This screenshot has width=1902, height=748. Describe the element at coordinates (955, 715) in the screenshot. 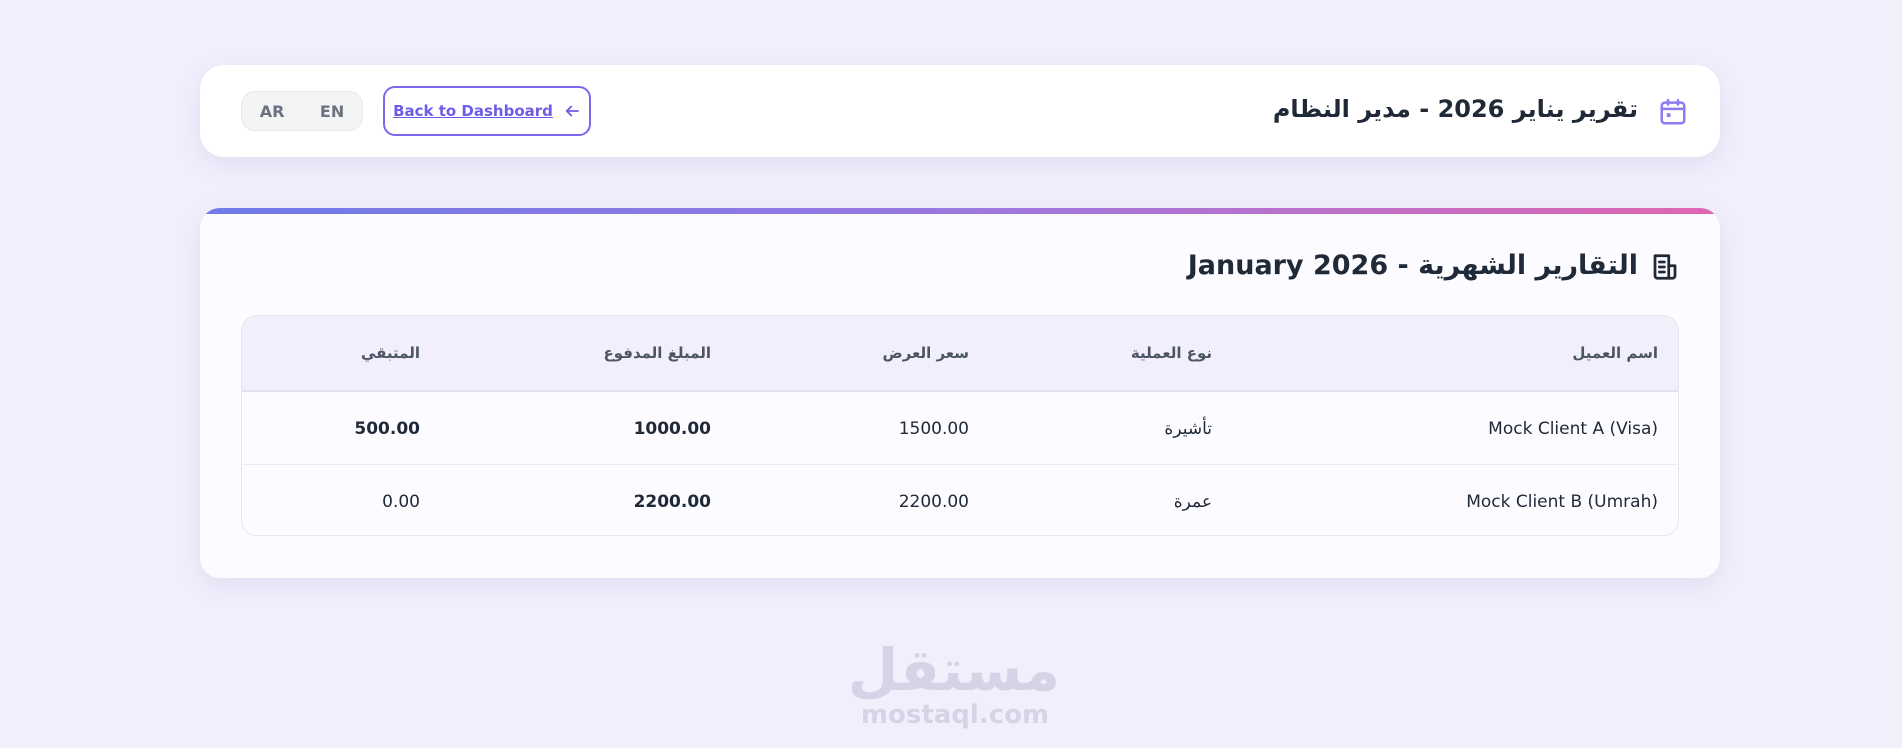

I see `watermark-english: mostaql.com` at that location.